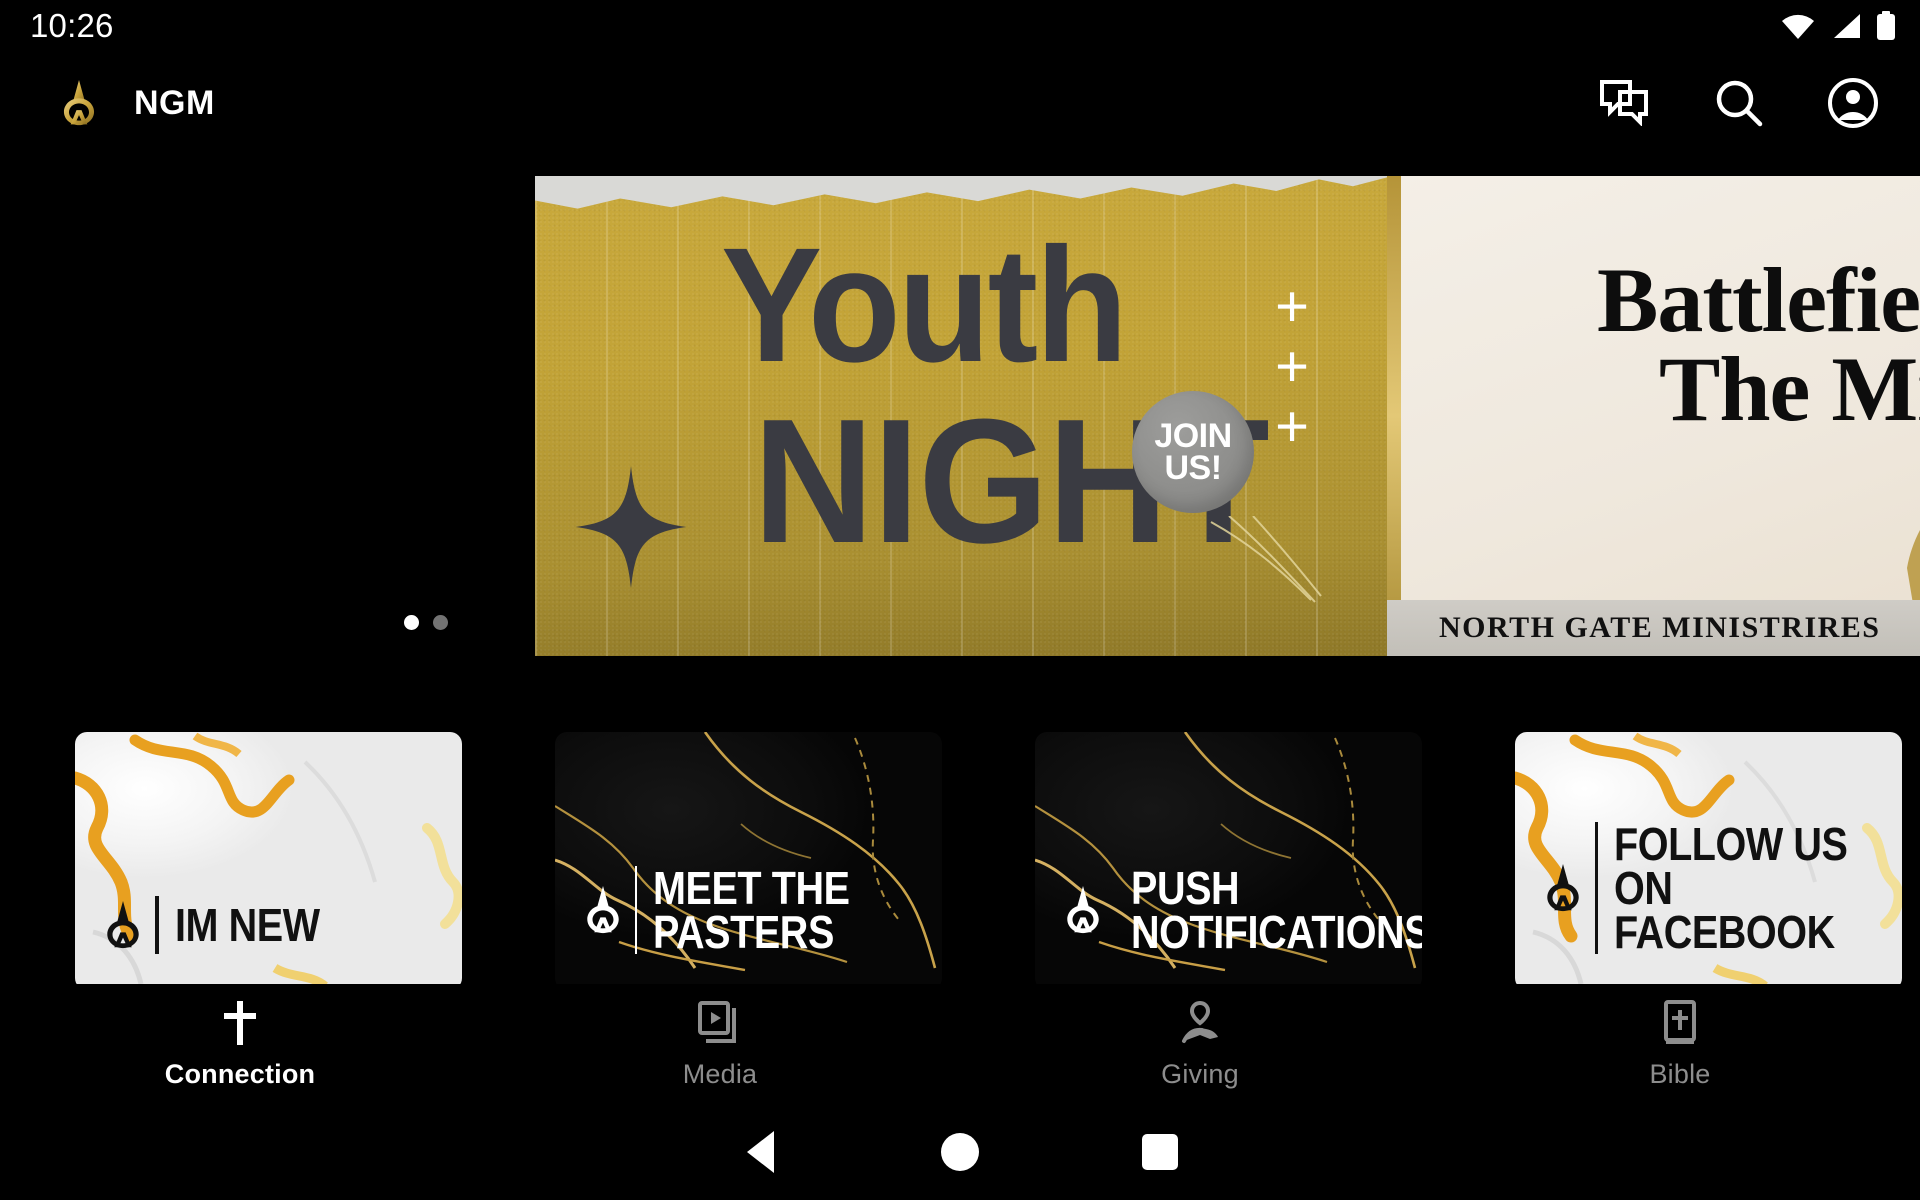 This screenshot has width=1920, height=1200. I want to click on tile-label-group: IM NEW, so click(274, 925).